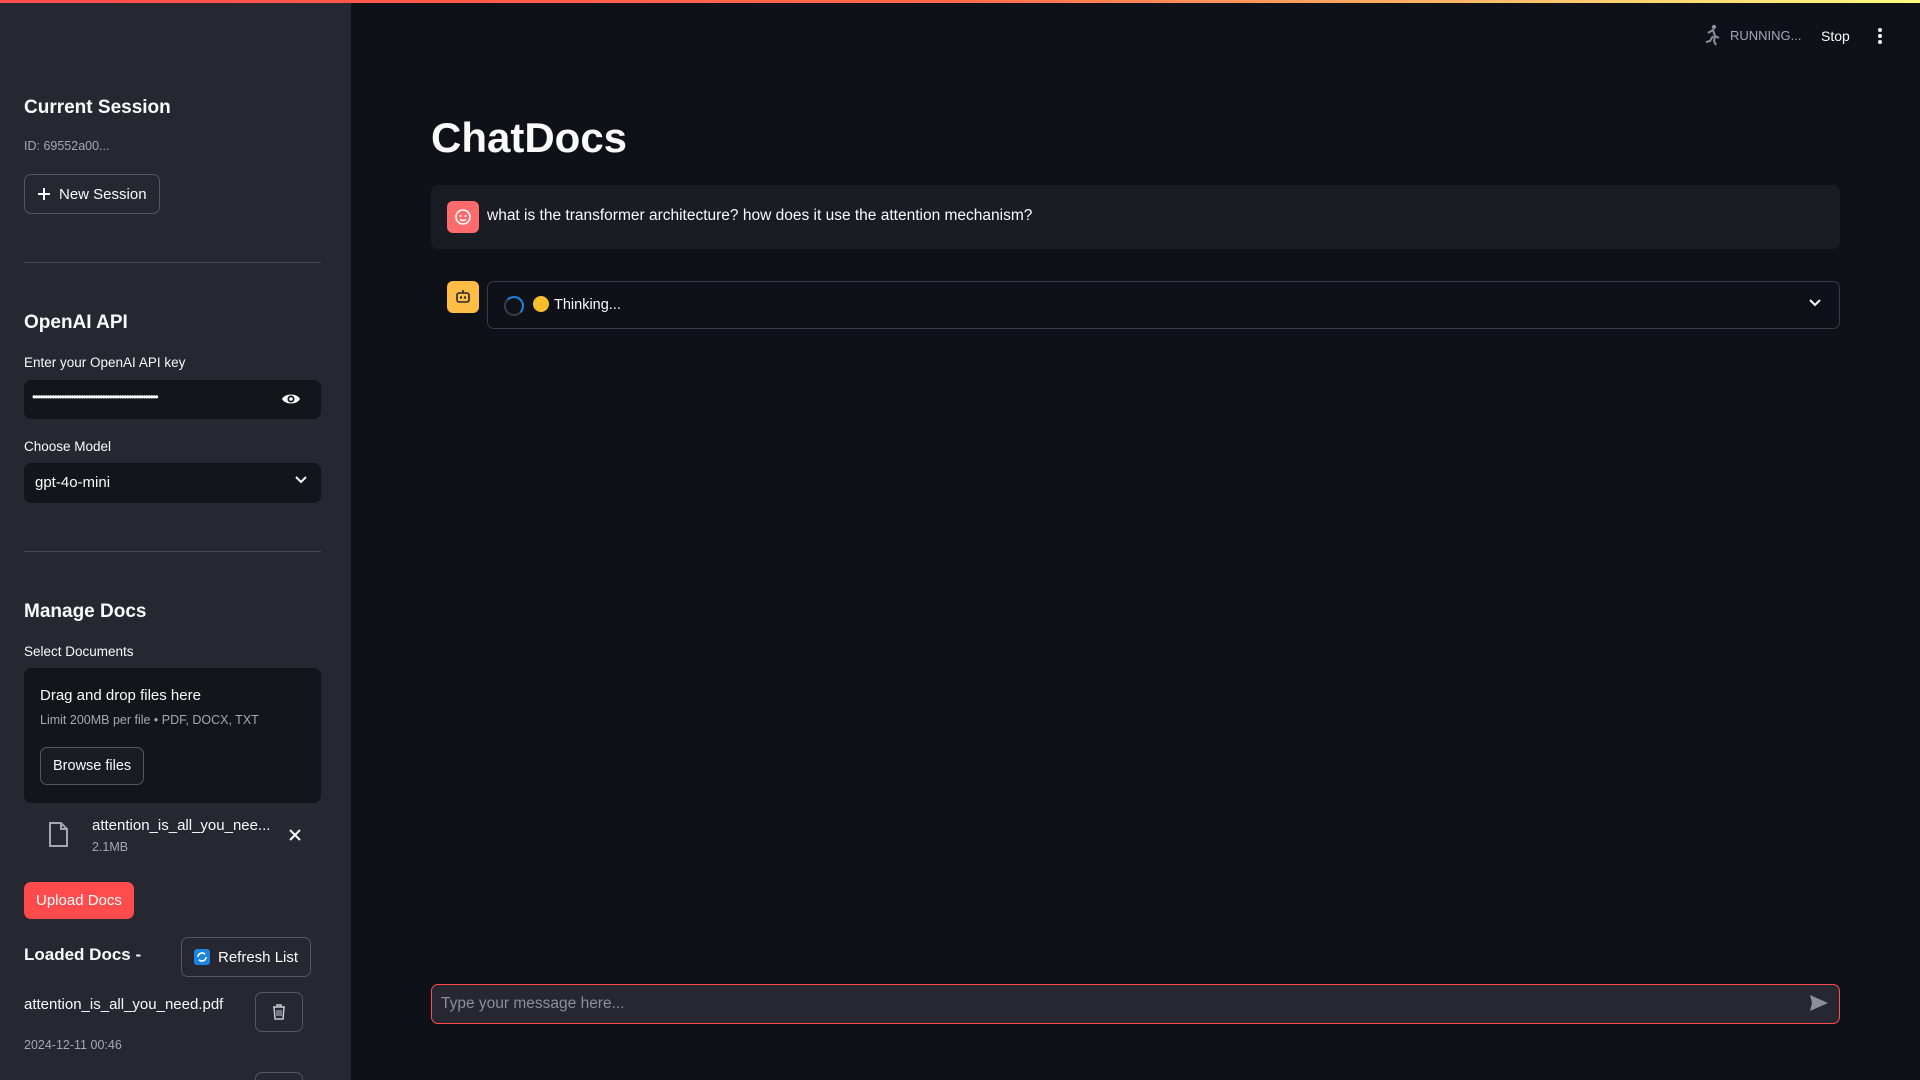 Image resolution: width=1920 pixels, height=1080 pixels. I want to click on top-decoration-bar, so click(960, 1).